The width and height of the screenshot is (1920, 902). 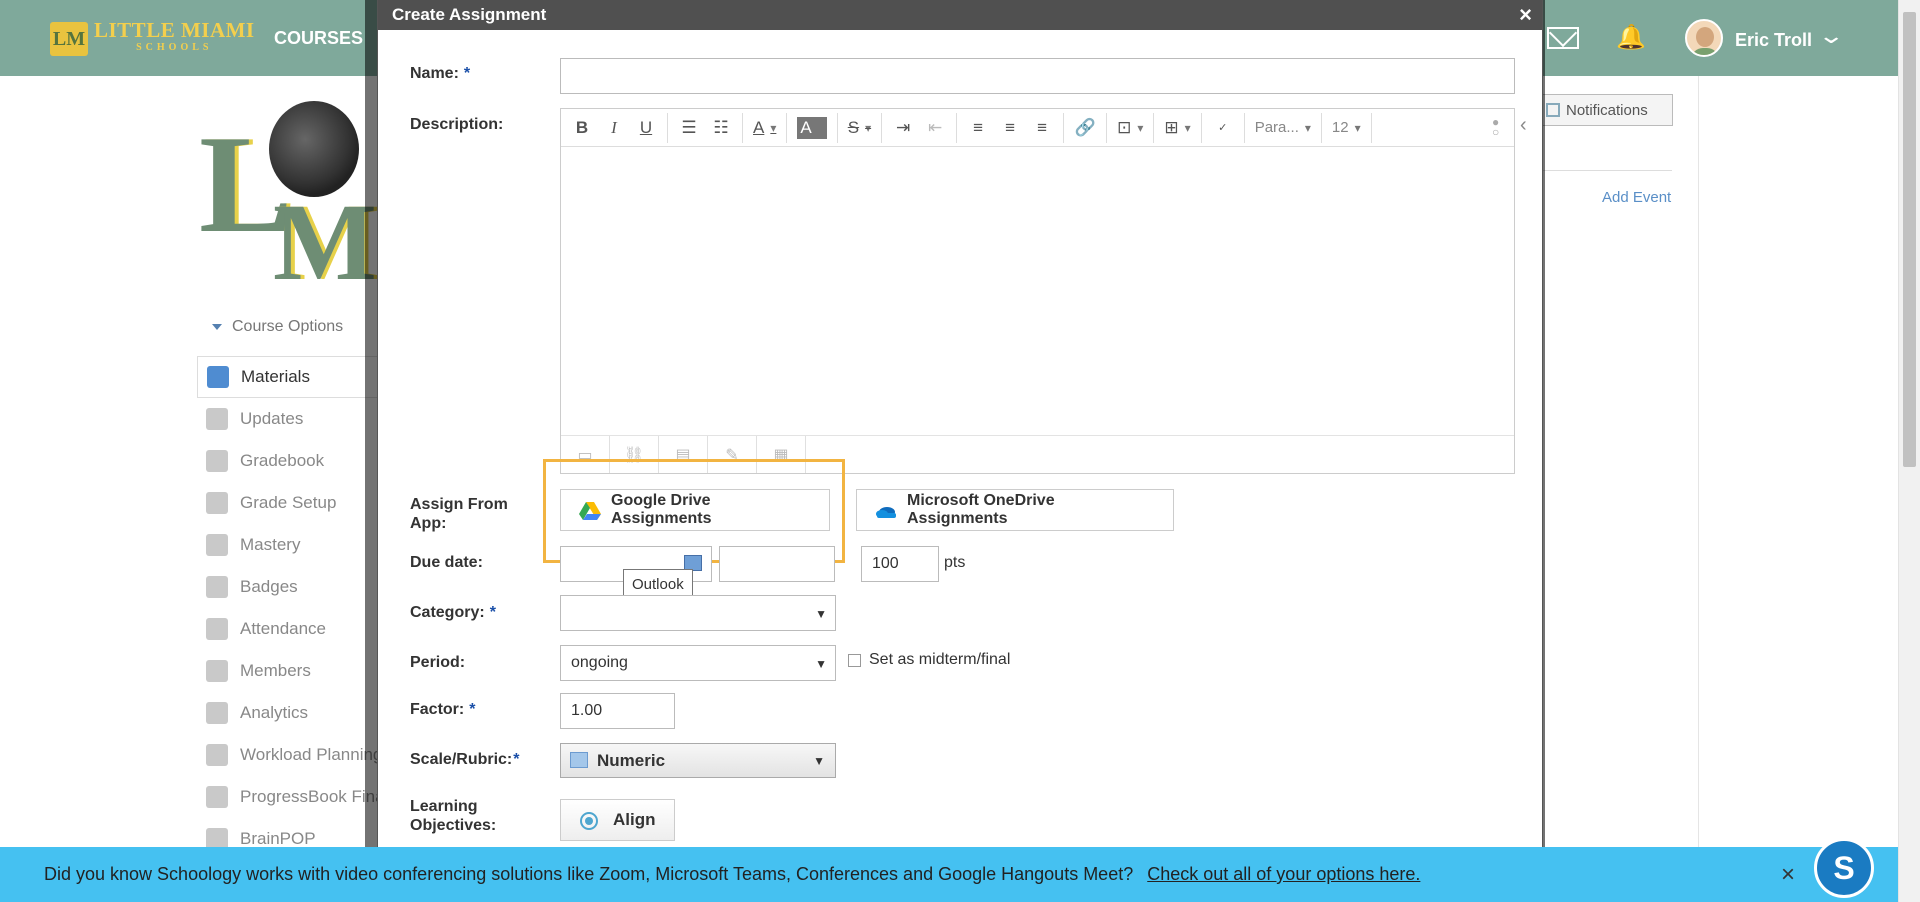 What do you see at coordinates (274, 712) in the screenshot?
I see `sidebar-item-label: Analytics` at bounding box center [274, 712].